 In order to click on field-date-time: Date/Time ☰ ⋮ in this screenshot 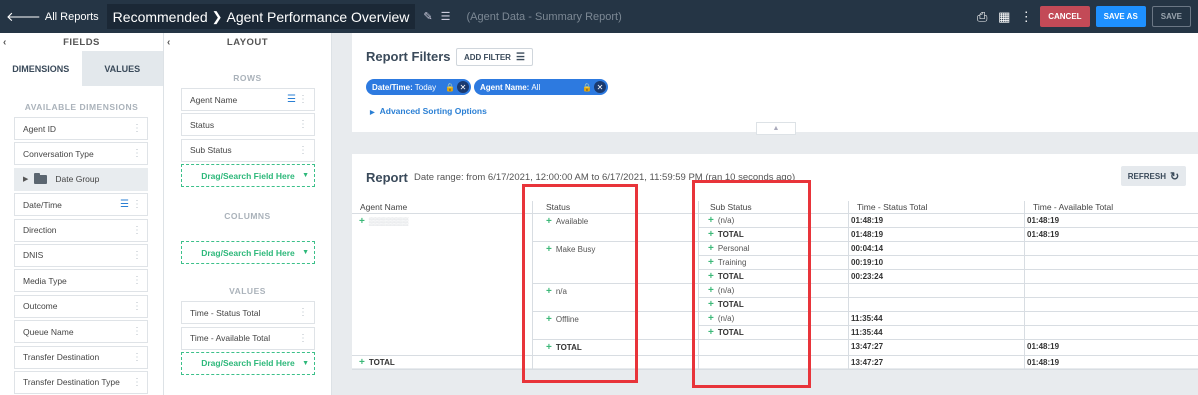, I will do `click(81, 205)`.